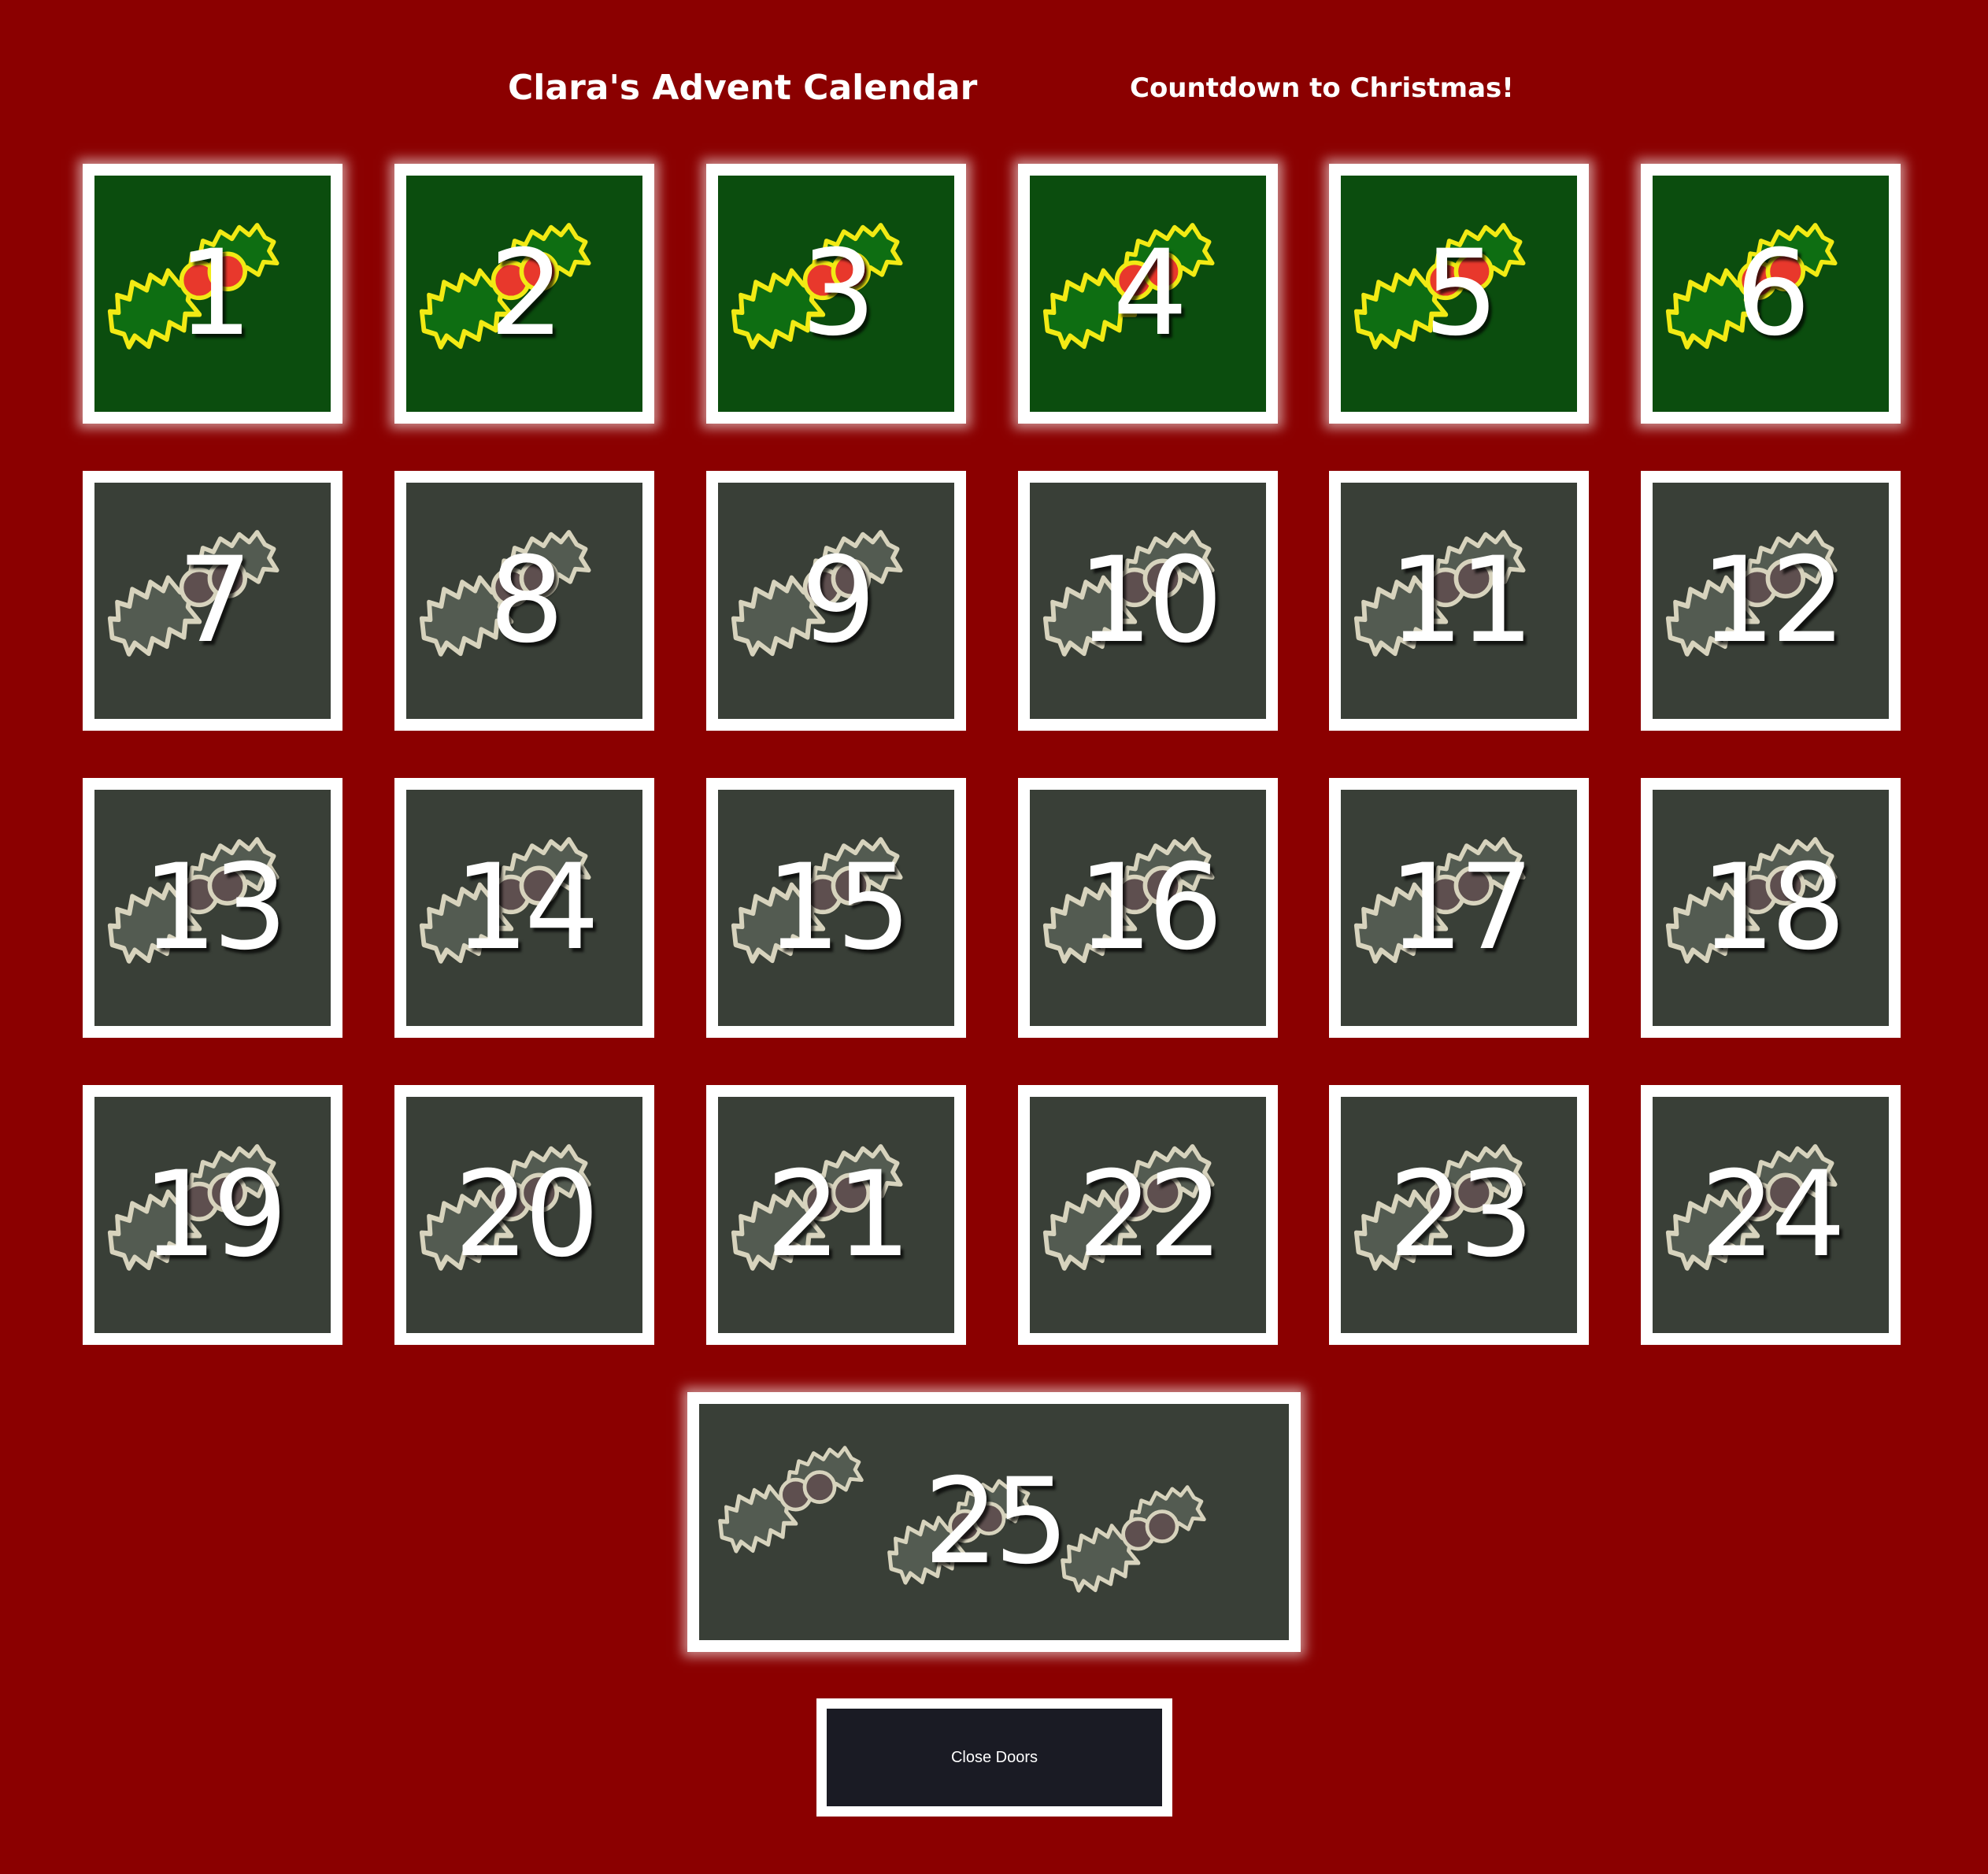  I want to click on door-number: 9, so click(838, 600).